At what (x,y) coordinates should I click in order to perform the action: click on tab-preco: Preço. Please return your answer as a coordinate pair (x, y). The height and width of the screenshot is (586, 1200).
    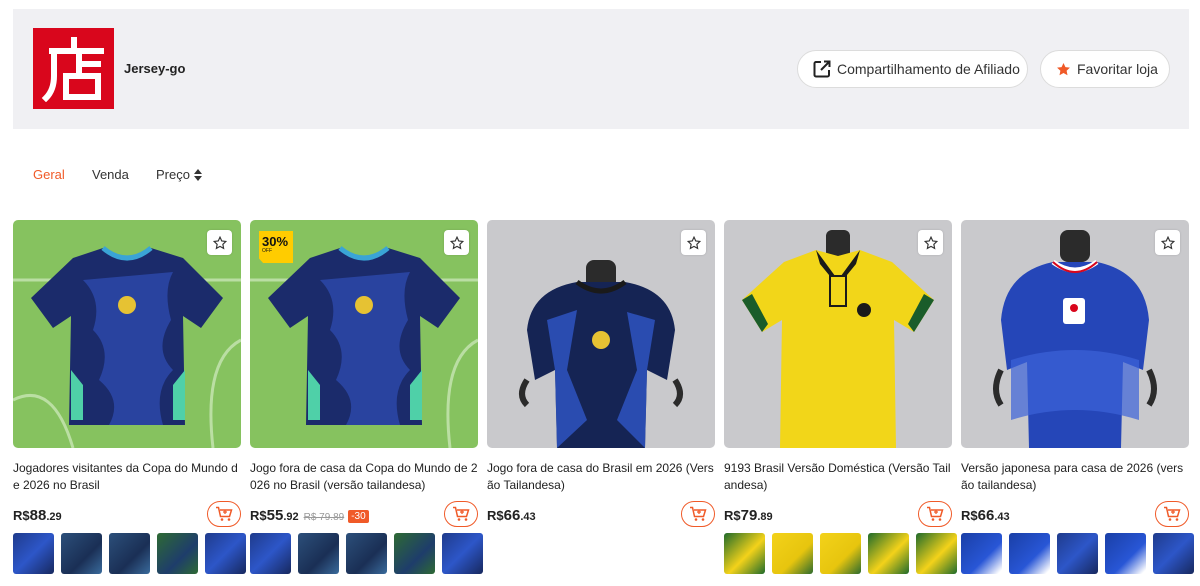
    Looking at the image, I should click on (179, 174).